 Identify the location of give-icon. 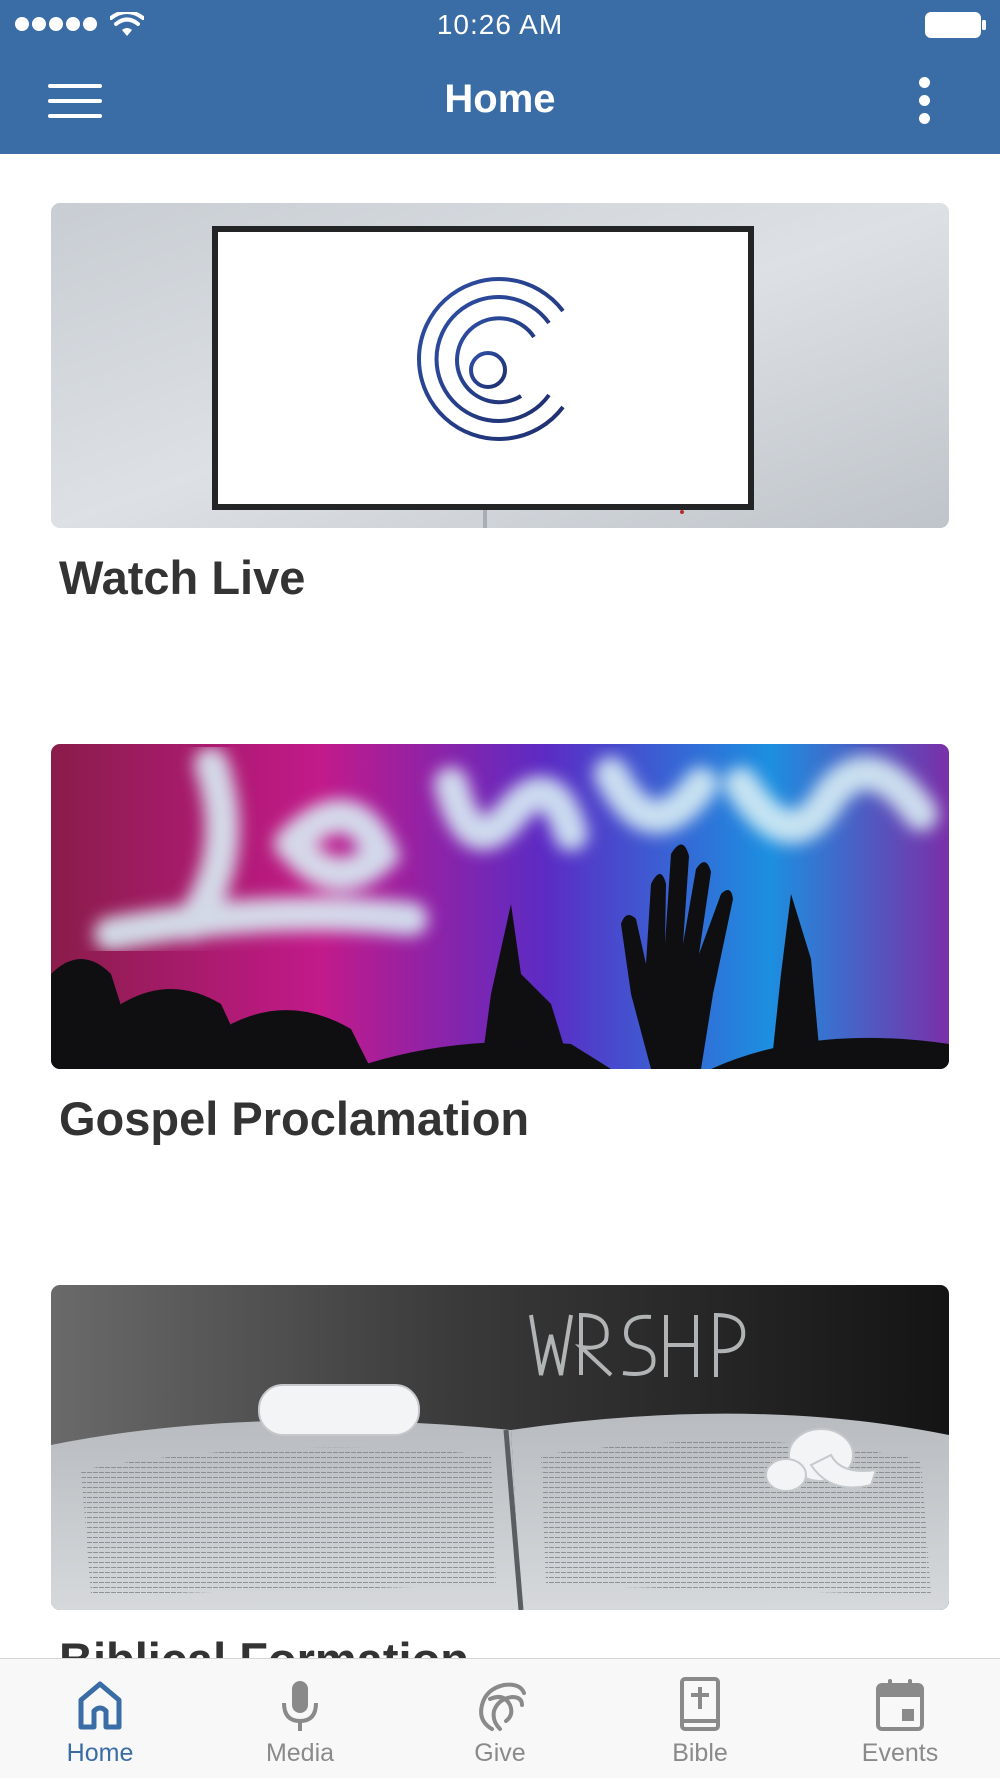
(502, 1706).